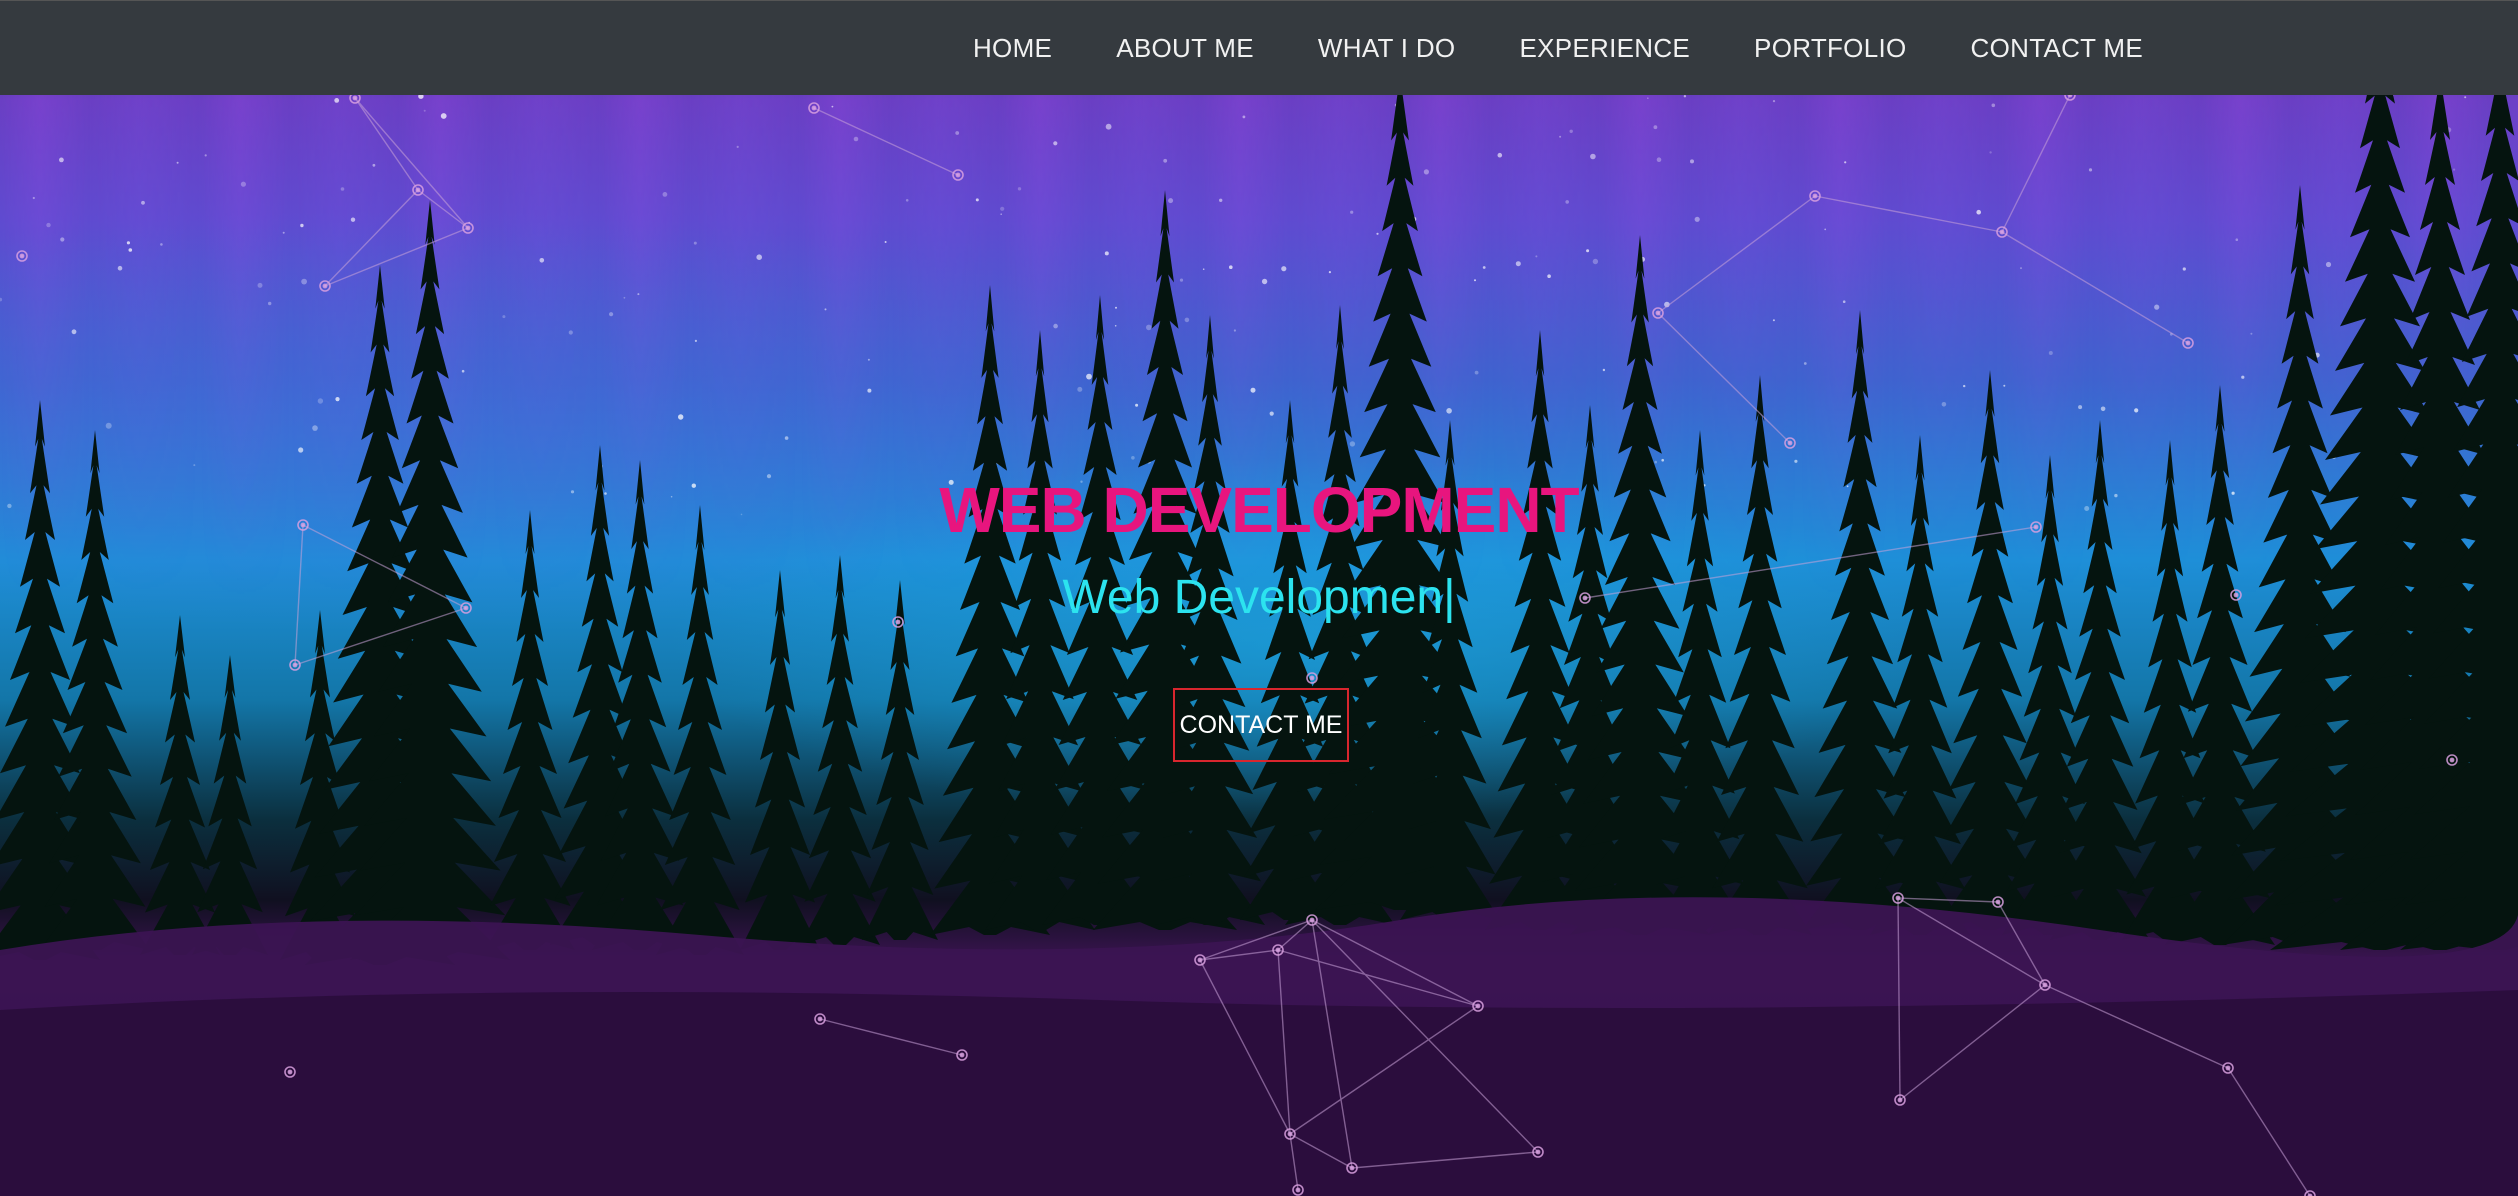 The height and width of the screenshot is (1196, 2518). Describe the element at coordinates (1259, 510) in the screenshot. I see `hero-title: WEB DEVELOPMENT` at that location.